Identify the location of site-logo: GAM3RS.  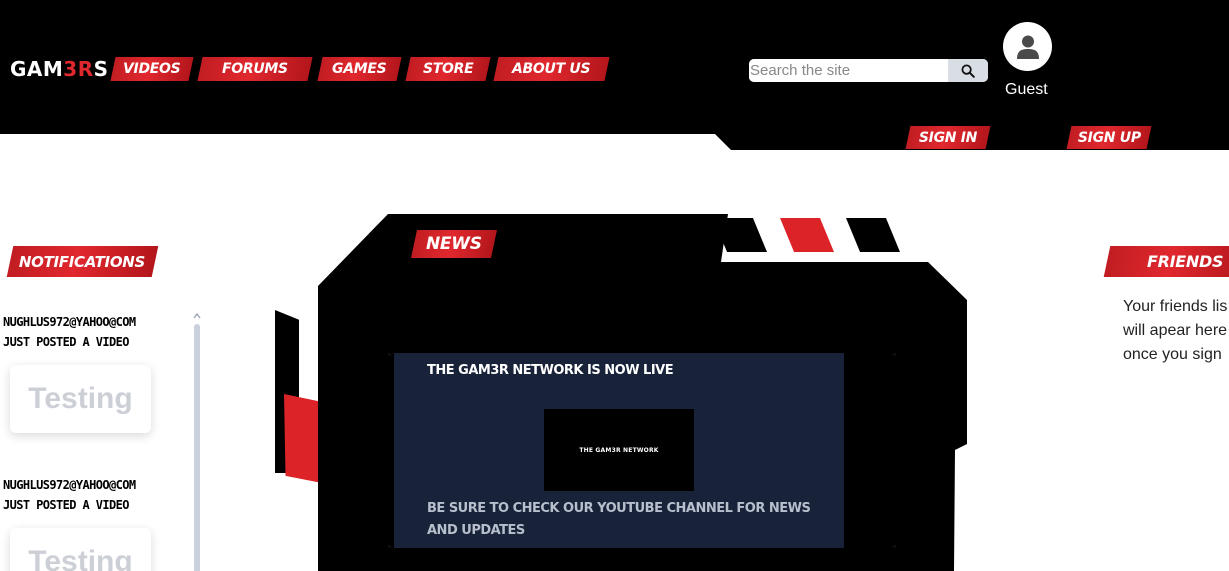
(59, 69).